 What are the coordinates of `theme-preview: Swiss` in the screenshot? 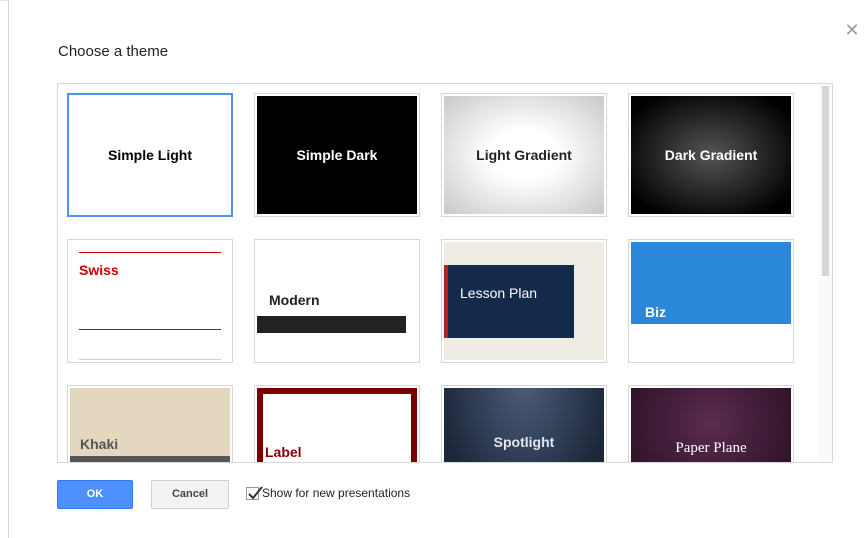 It's located at (150, 301).